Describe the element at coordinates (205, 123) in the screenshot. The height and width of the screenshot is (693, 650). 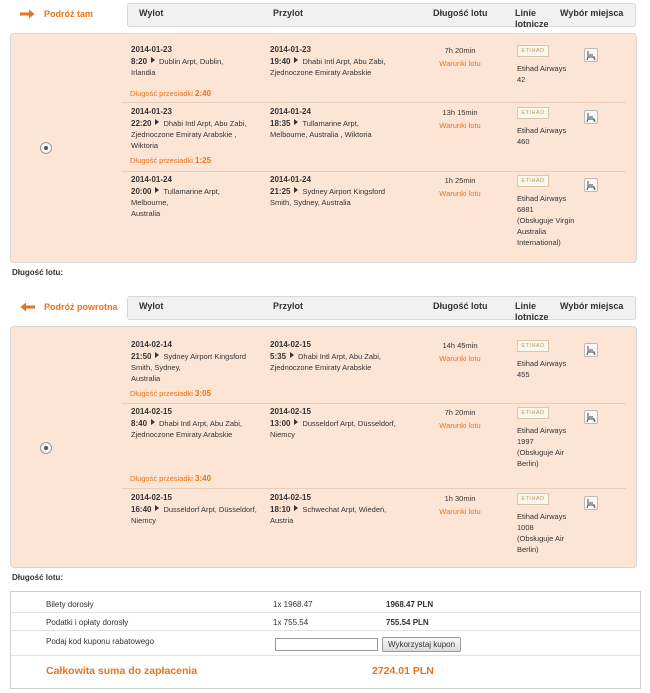
I see `departure-airport: Dhabi Intl Arpt, Abu Zabi,` at that location.